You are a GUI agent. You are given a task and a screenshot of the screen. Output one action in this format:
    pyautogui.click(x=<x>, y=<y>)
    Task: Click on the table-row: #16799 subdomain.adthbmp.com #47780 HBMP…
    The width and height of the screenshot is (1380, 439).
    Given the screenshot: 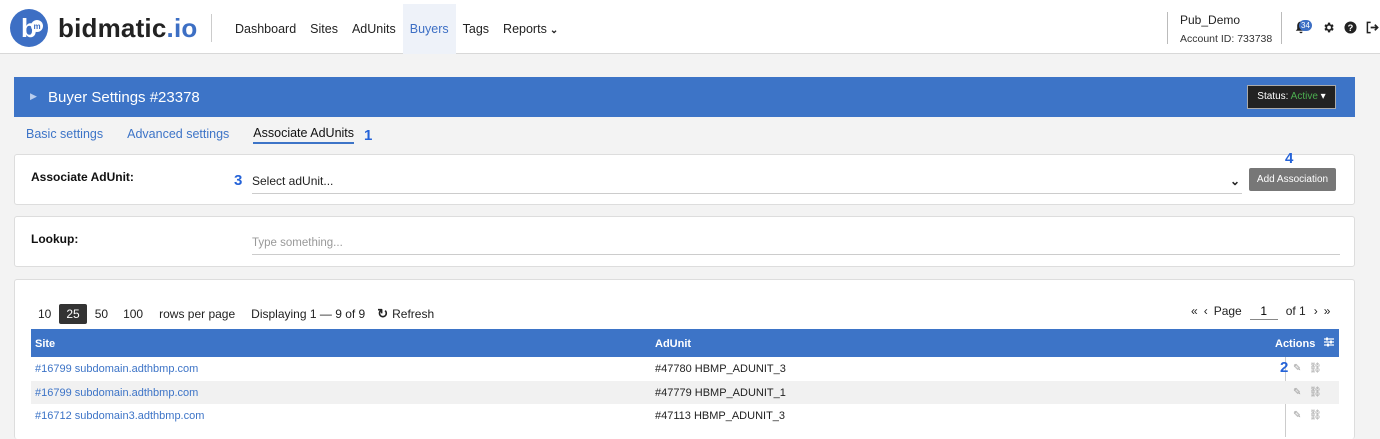 What is the action you would take?
    pyautogui.click(x=685, y=369)
    